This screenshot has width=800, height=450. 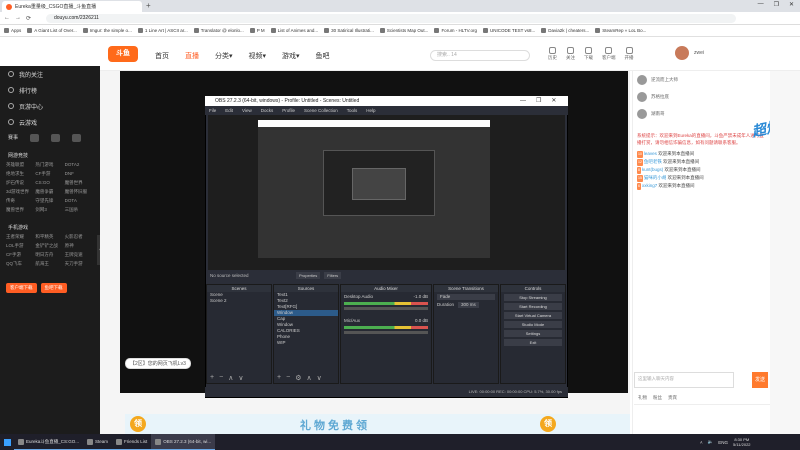 I want to click on nav-games: 游戏▾, so click(x=291, y=56).